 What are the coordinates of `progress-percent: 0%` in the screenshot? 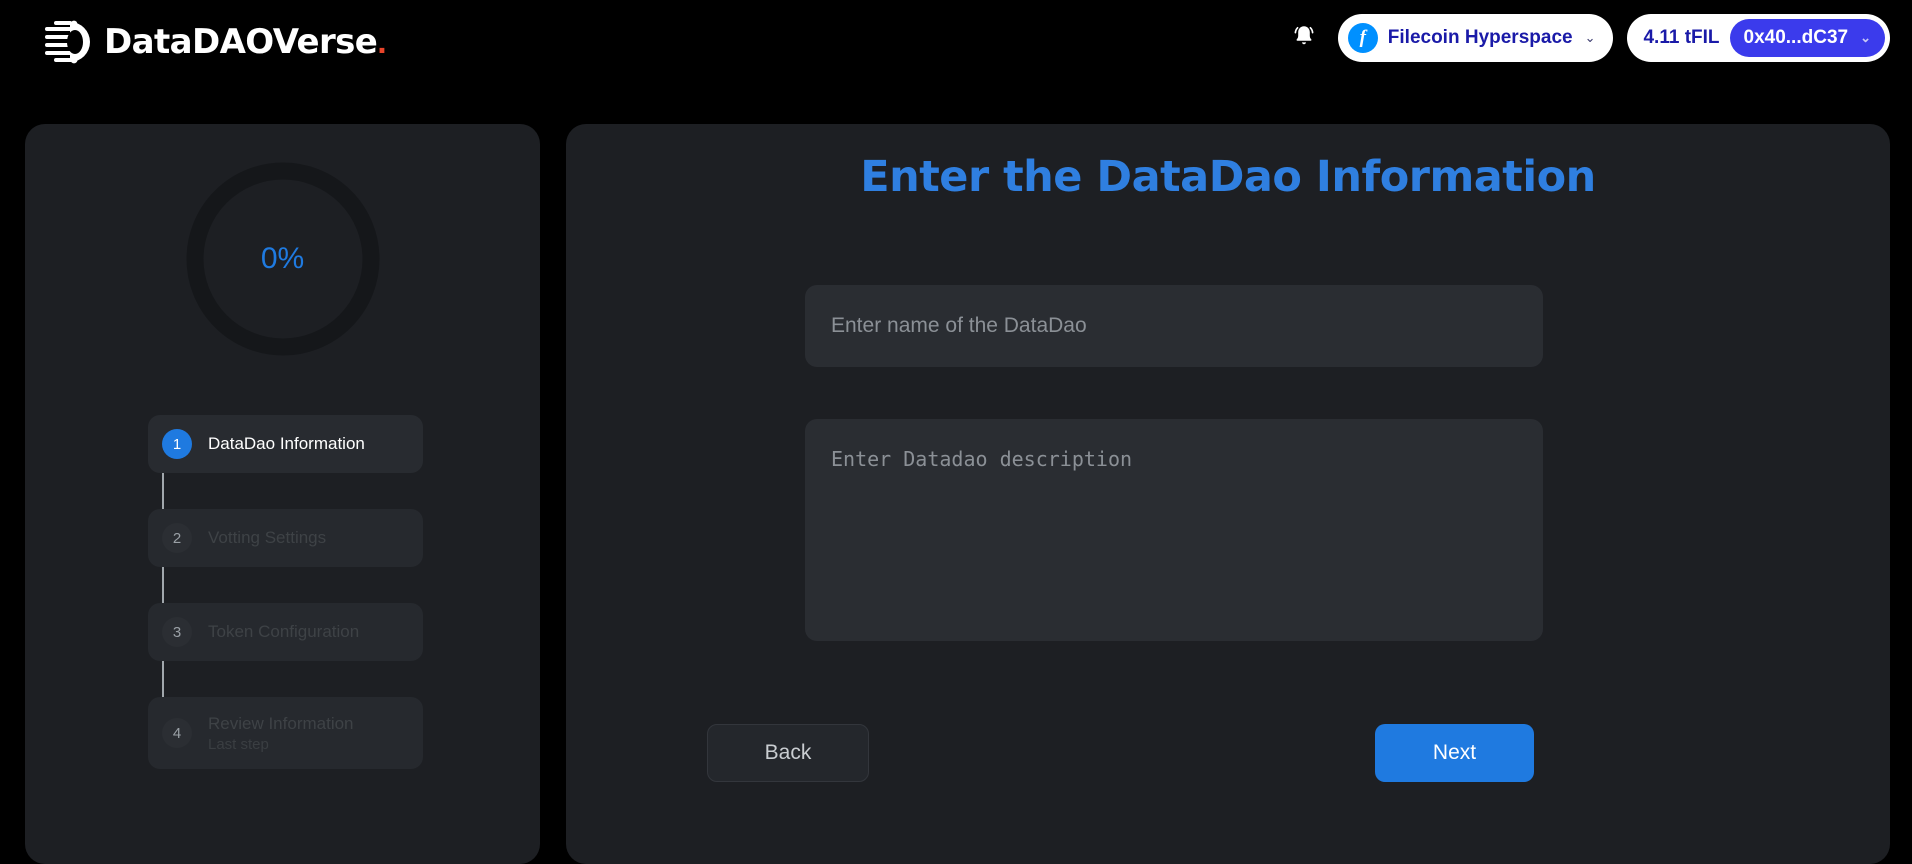 It's located at (282, 258).